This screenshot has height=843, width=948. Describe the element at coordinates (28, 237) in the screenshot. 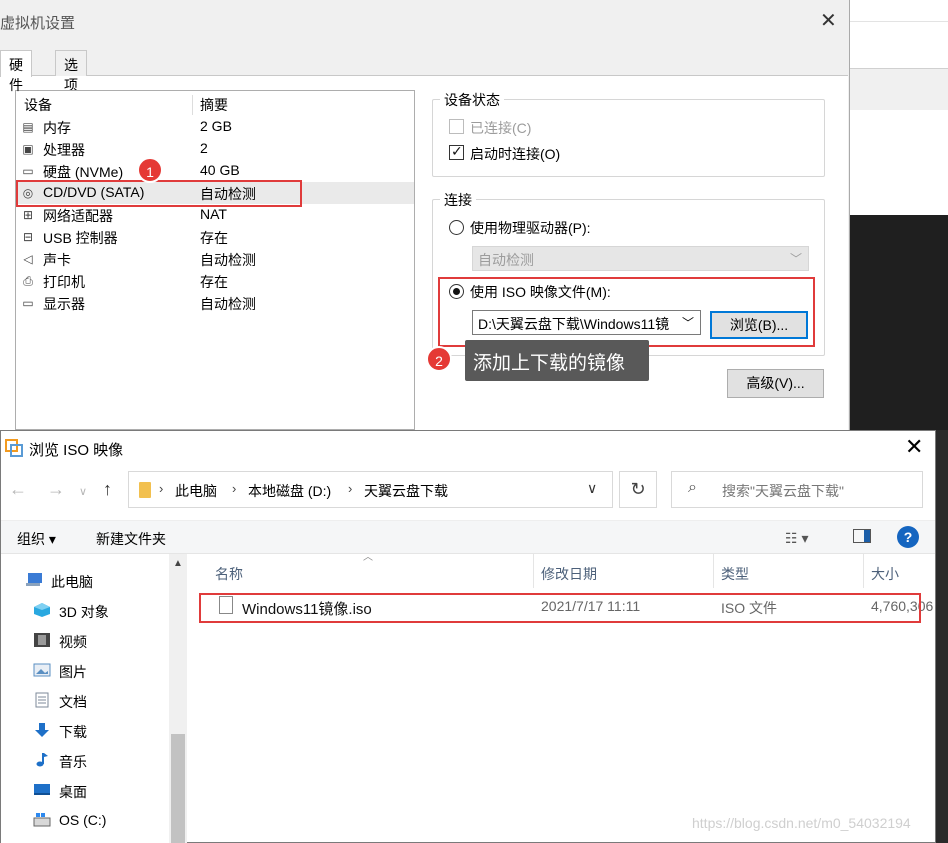

I see `usb-icon: ⊟` at that location.